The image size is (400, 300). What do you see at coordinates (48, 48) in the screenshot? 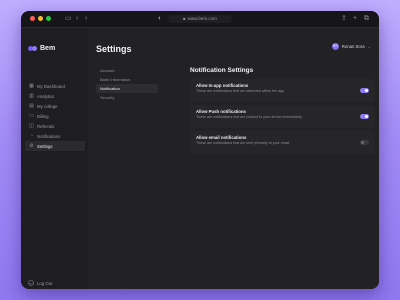
I see `logo-text: Bem` at bounding box center [48, 48].